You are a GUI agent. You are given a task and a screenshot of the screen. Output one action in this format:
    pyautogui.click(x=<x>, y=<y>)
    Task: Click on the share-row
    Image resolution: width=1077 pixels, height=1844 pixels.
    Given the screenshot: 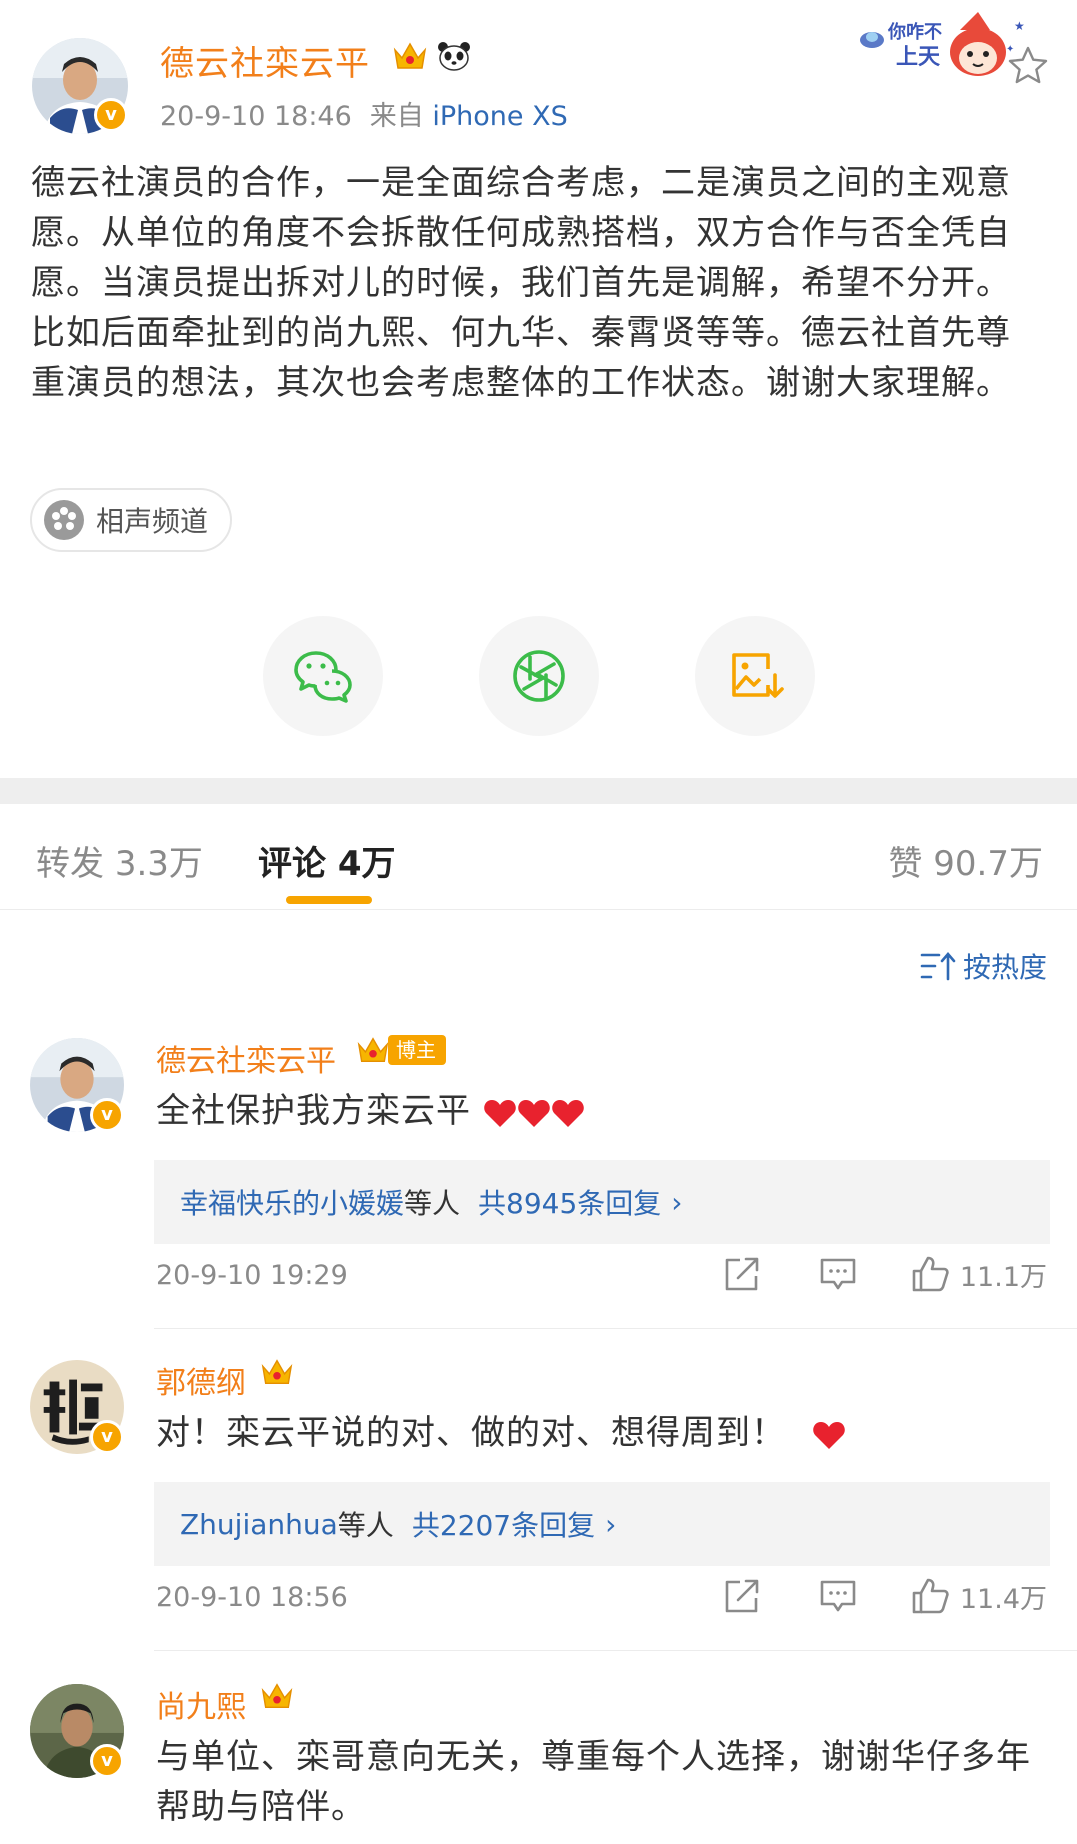 What is the action you would take?
    pyautogui.click(x=538, y=678)
    